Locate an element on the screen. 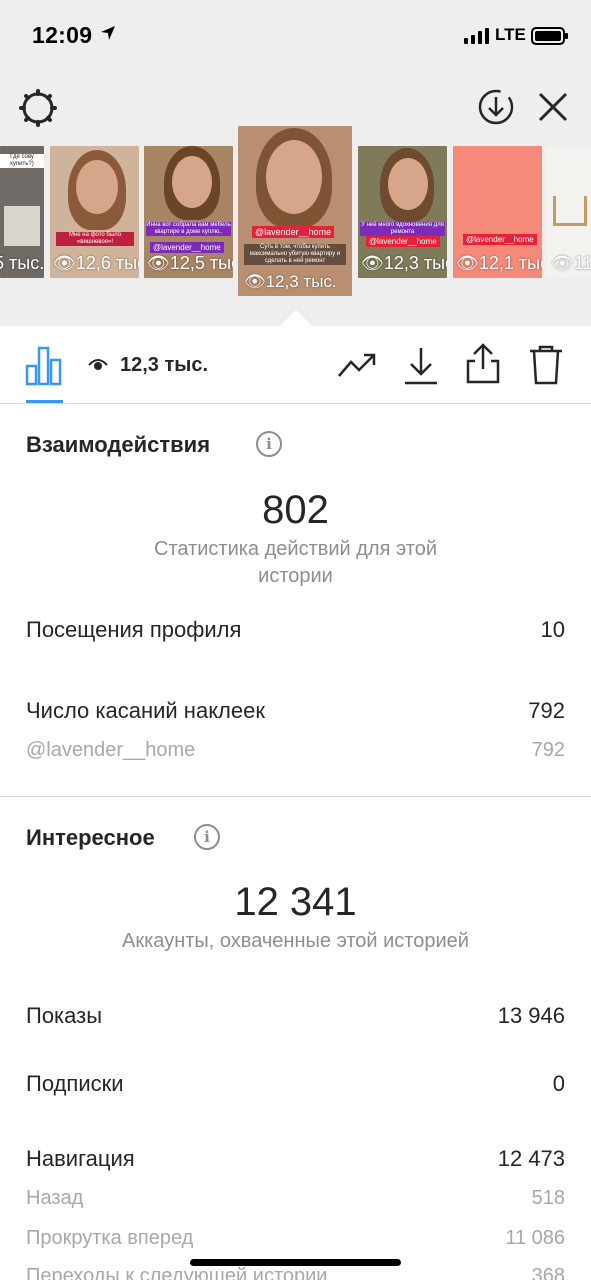  status-bar: 12:09 LTE is located at coordinates (295, 35).